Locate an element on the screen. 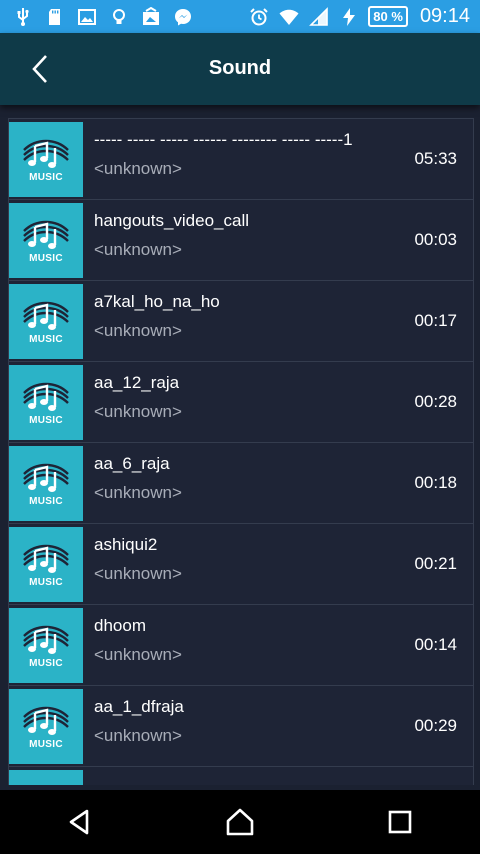 This screenshot has height=854, width=480. status-bar: 80 % 09:14 is located at coordinates (240, 16).